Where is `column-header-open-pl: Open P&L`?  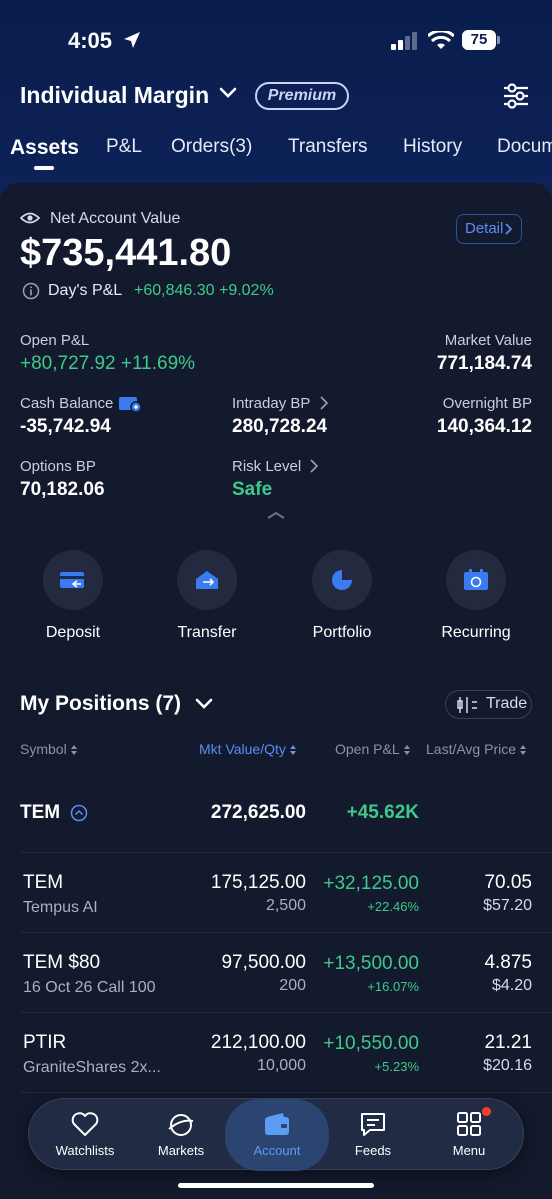 column-header-open-pl: Open P&L is located at coordinates (373, 749).